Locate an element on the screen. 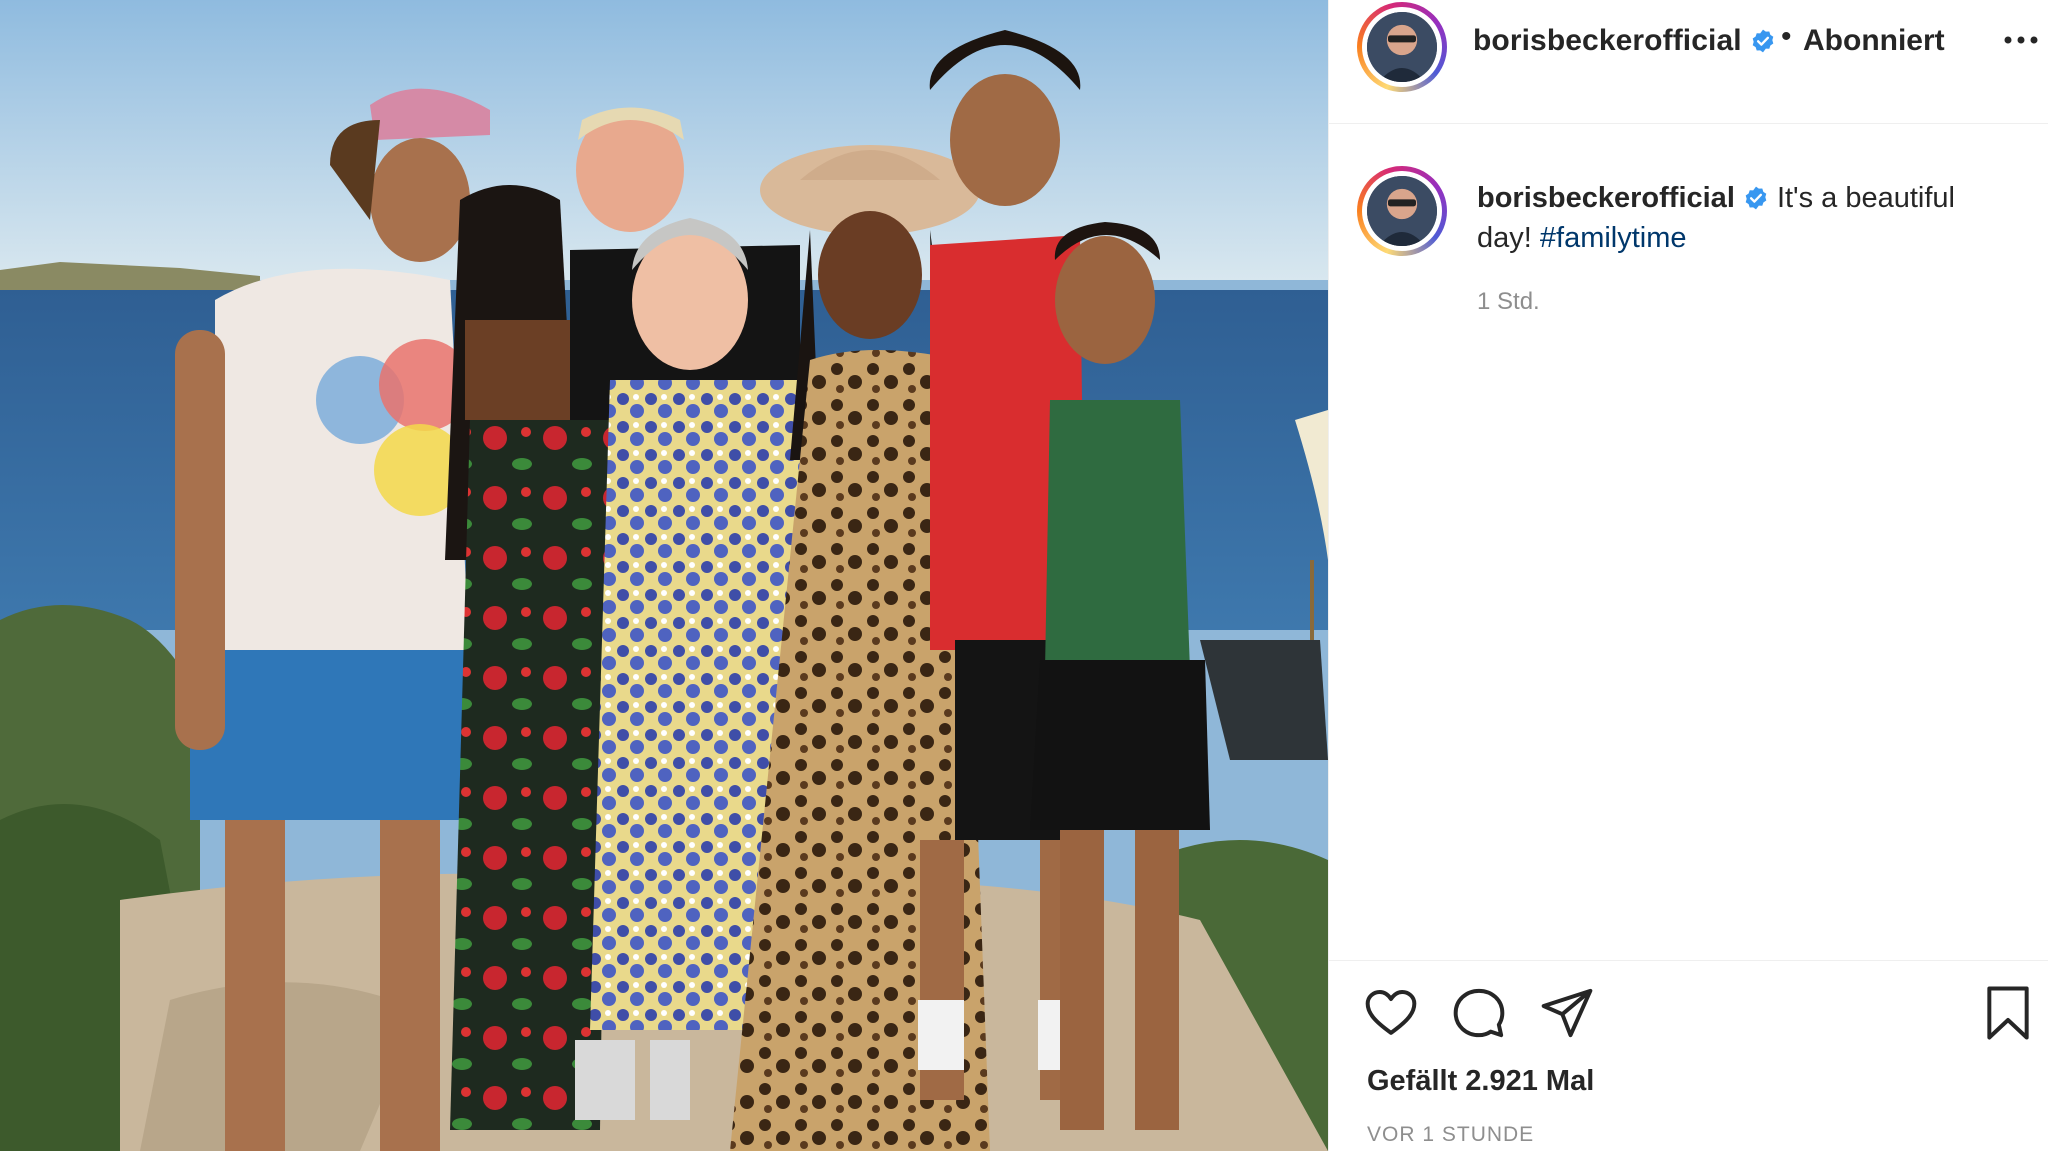 This screenshot has height=1151, width=2048. caption-avatar is located at coordinates (1402, 211).